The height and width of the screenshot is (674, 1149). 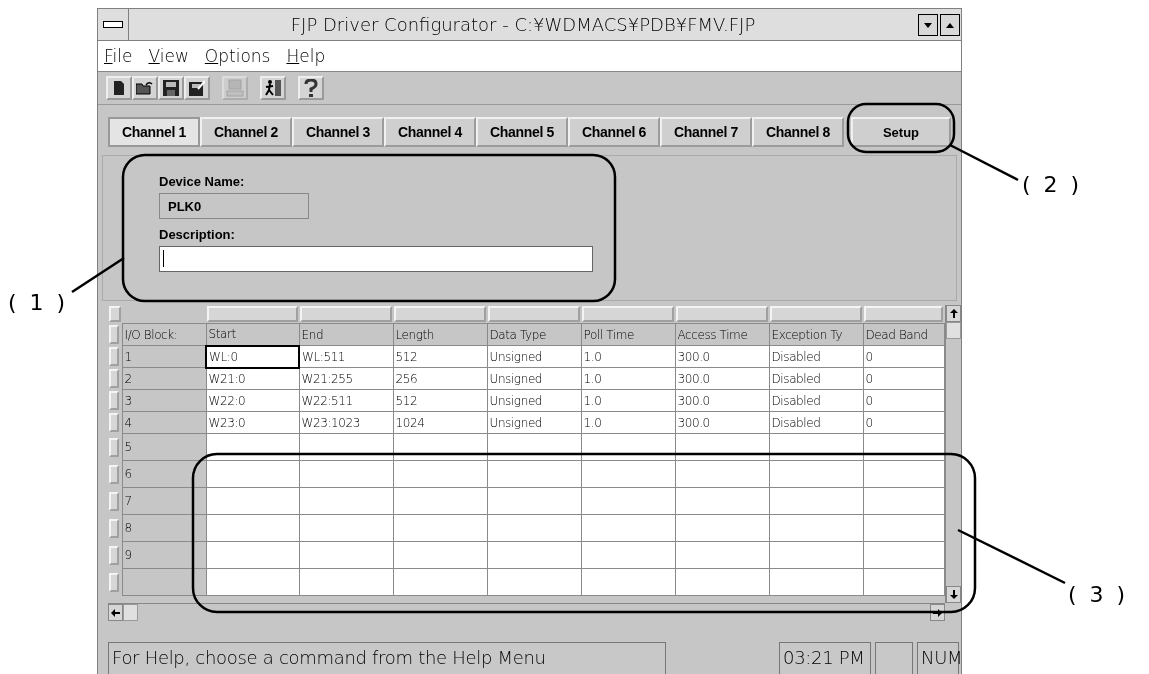 What do you see at coordinates (722, 334) in the screenshot?
I see `column-header: Access Time` at bounding box center [722, 334].